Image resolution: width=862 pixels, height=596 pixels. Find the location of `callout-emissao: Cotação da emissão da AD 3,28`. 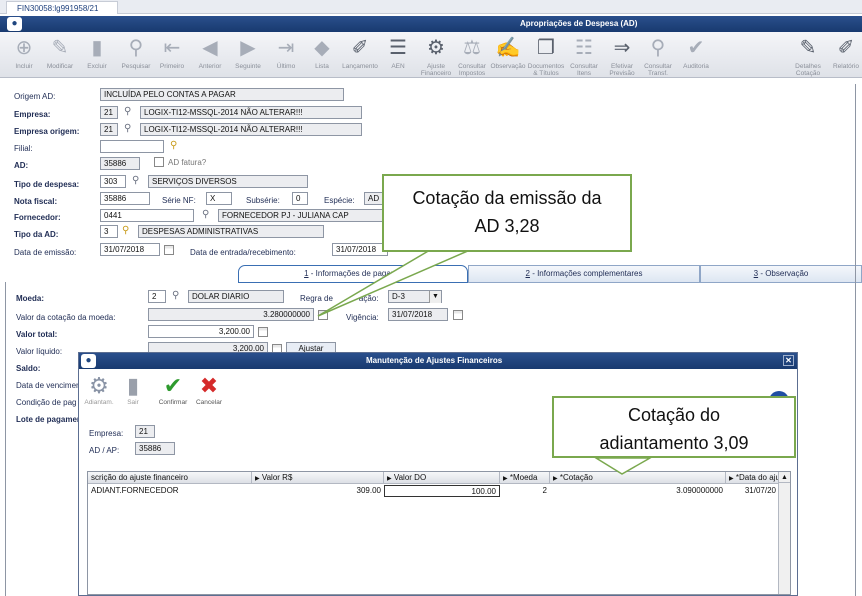

callout-emissao: Cotação da emissão da AD 3,28 is located at coordinates (507, 213).